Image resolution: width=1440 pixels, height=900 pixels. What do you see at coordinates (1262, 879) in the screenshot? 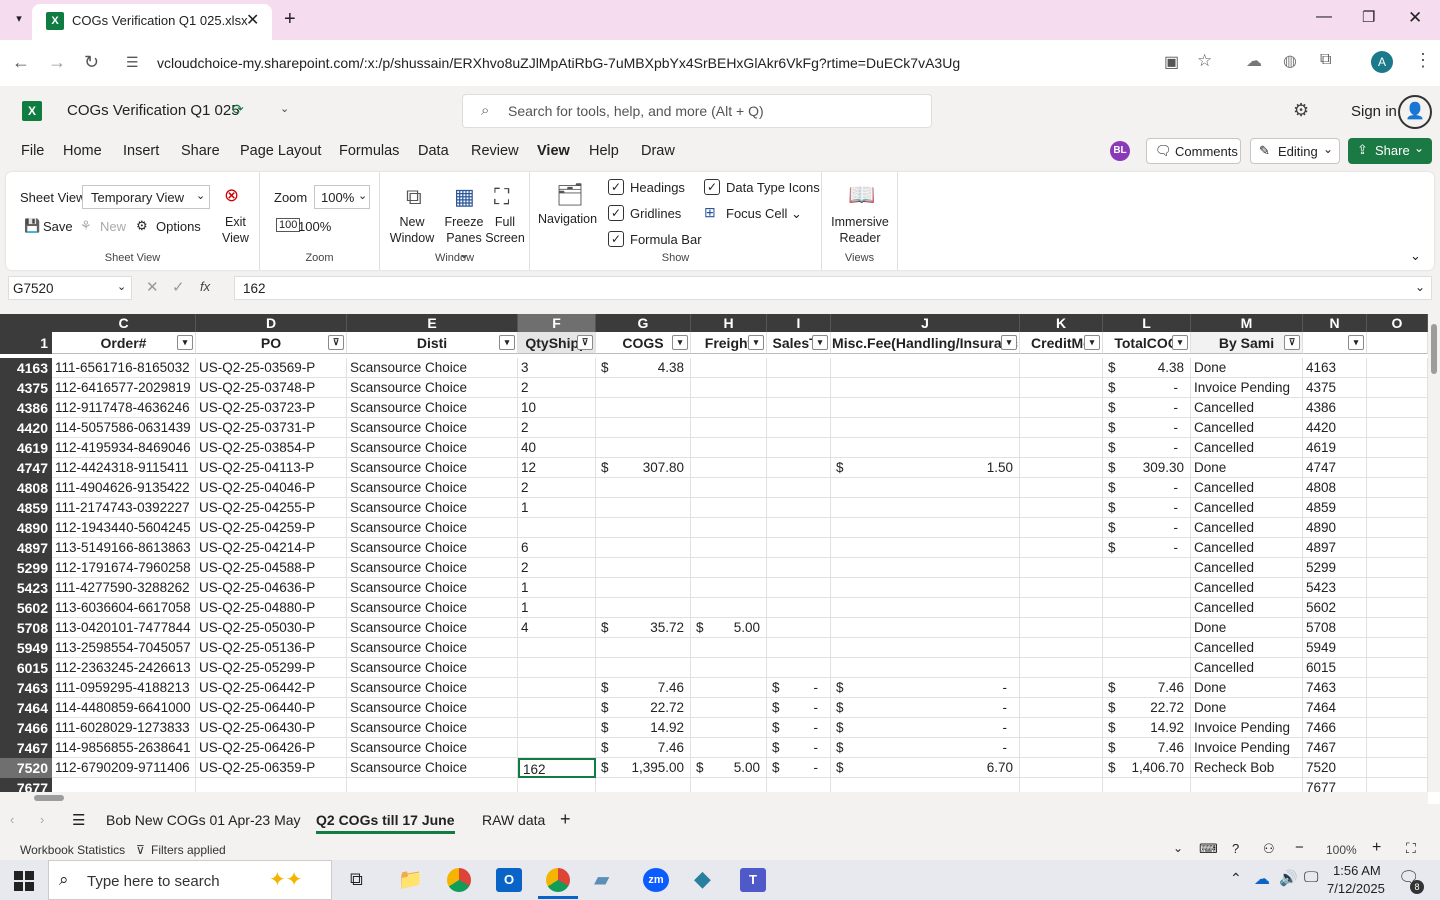
I see `onedrive-icon: ☁` at bounding box center [1262, 879].